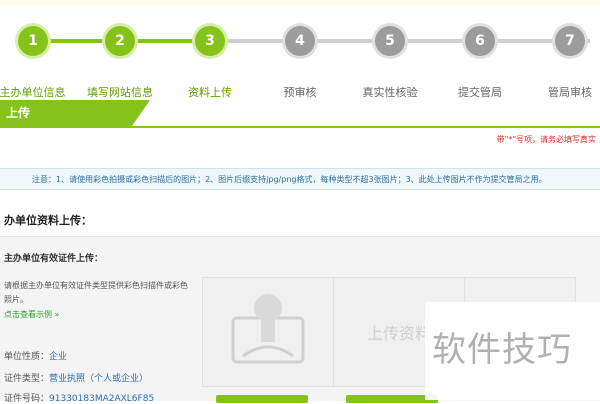 This screenshot has width=600, height=404. I want to click on step-5: 5 真实性核验, so click(390, 62).